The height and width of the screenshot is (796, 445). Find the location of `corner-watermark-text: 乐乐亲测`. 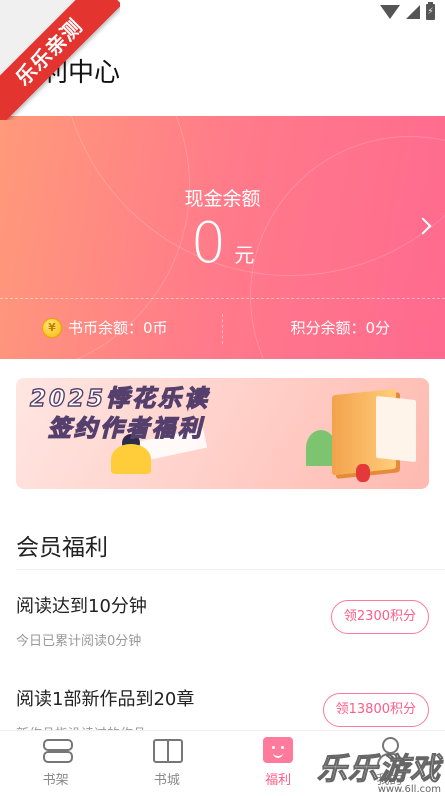

corner-watermark-text: 乐乐亲测 is located at coordinates (60, 60).